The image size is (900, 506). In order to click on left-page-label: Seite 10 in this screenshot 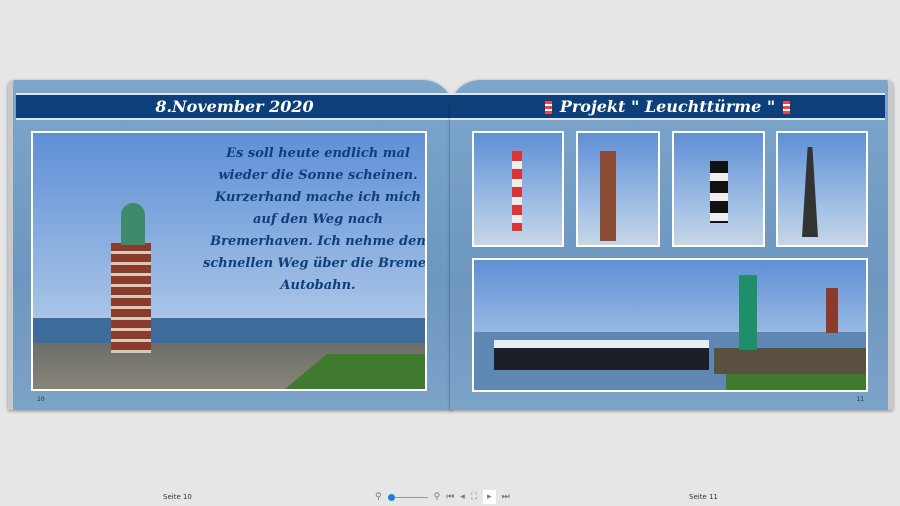, I will do `click(177, 497)`.